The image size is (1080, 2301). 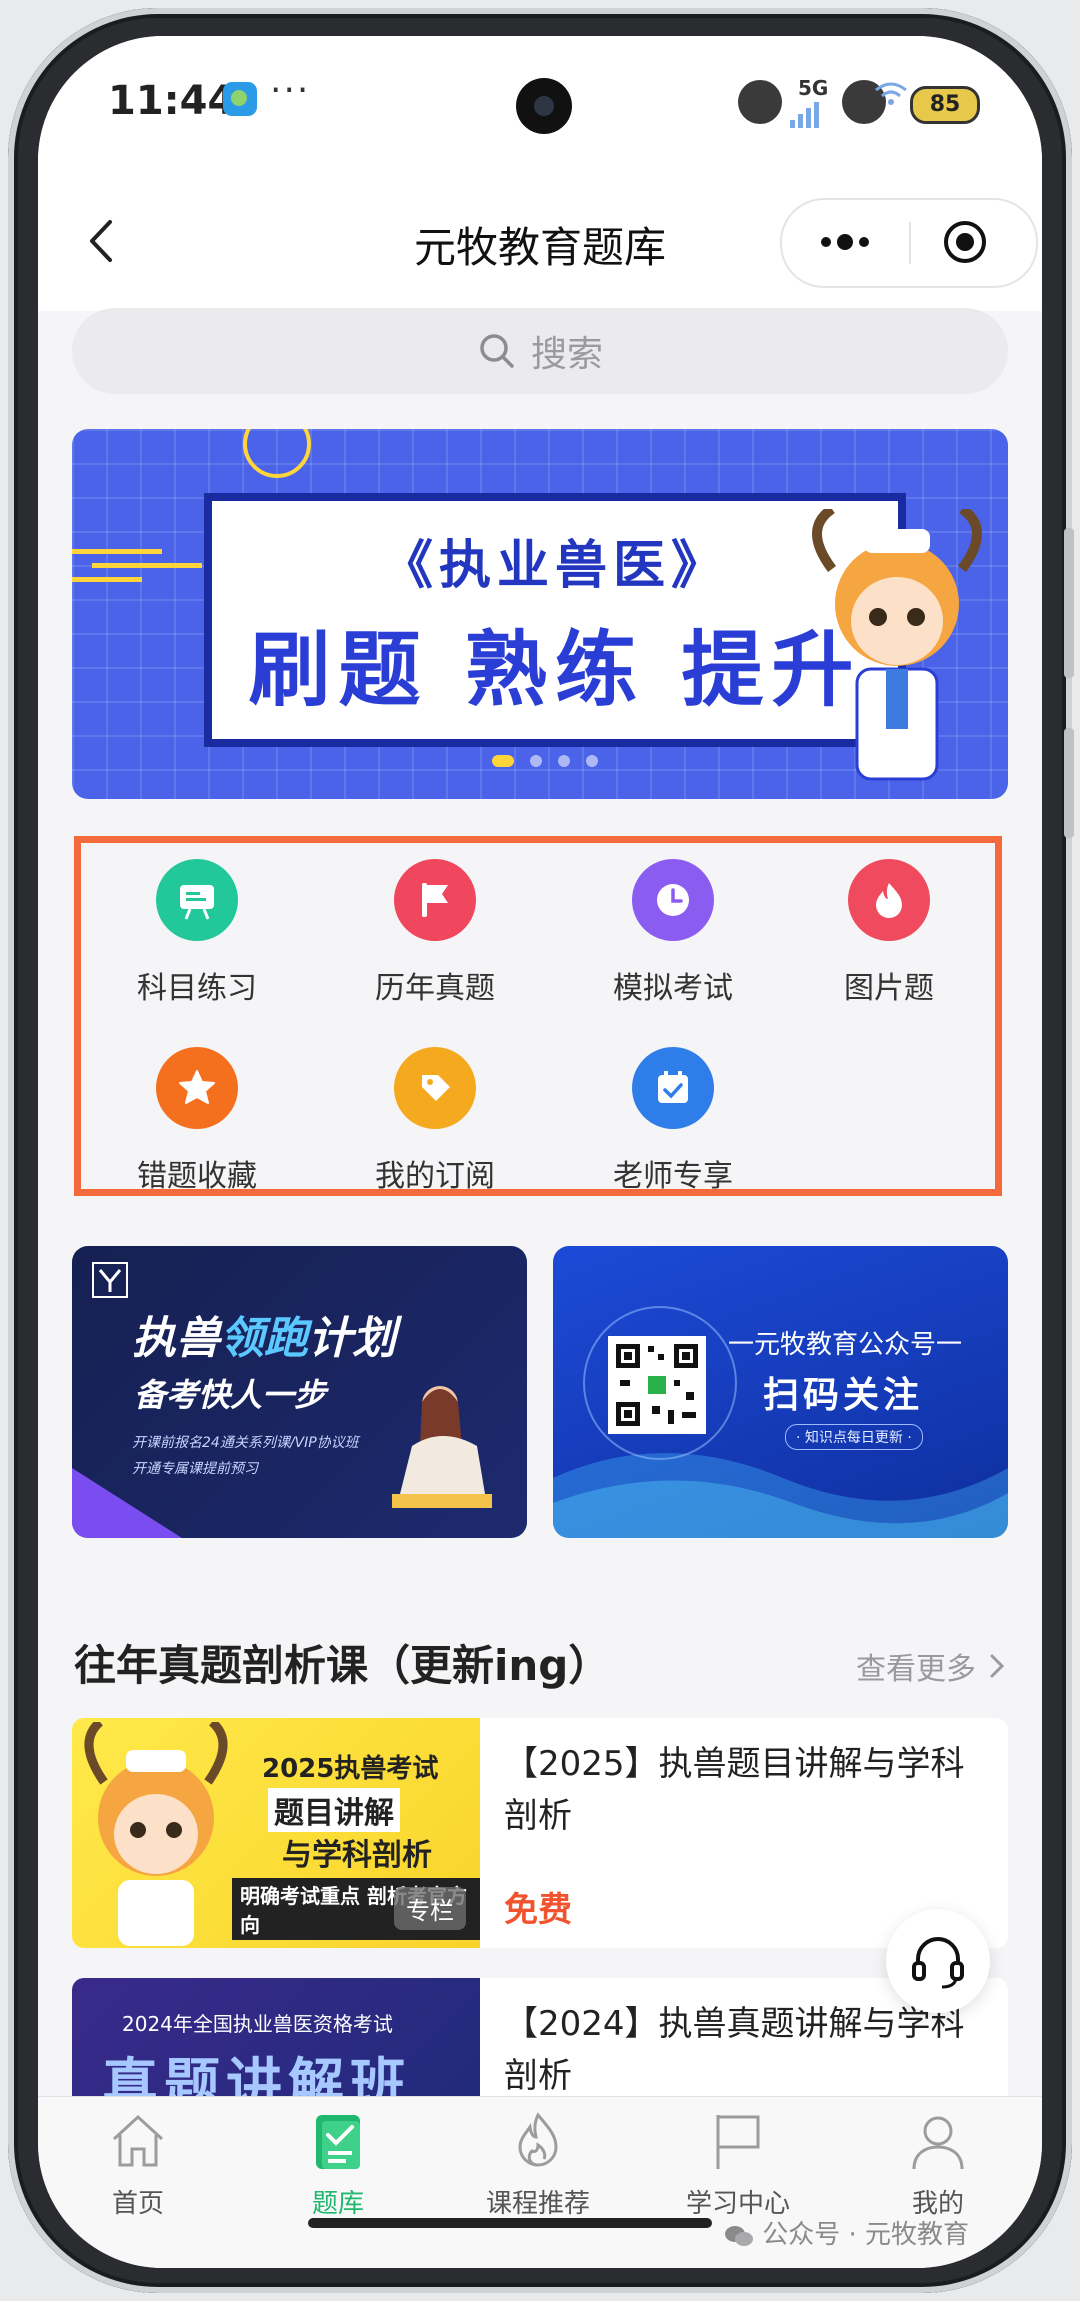 What do you see at coordinates (538, 1910) in the screenshot?
I see `course-price: 免费` at bounding box center [538, 1910].